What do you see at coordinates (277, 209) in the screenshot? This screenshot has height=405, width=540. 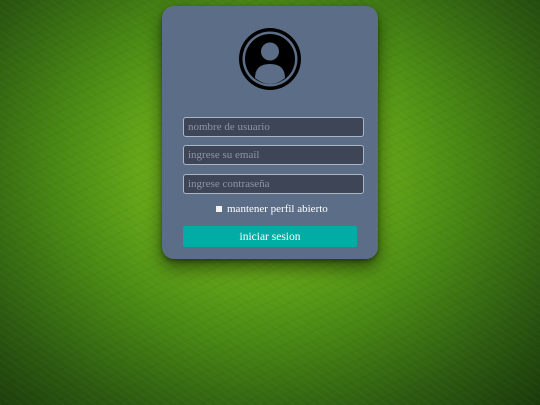 I see `remember-label: mantener perfil abierto` at bounding box center [277, 209].